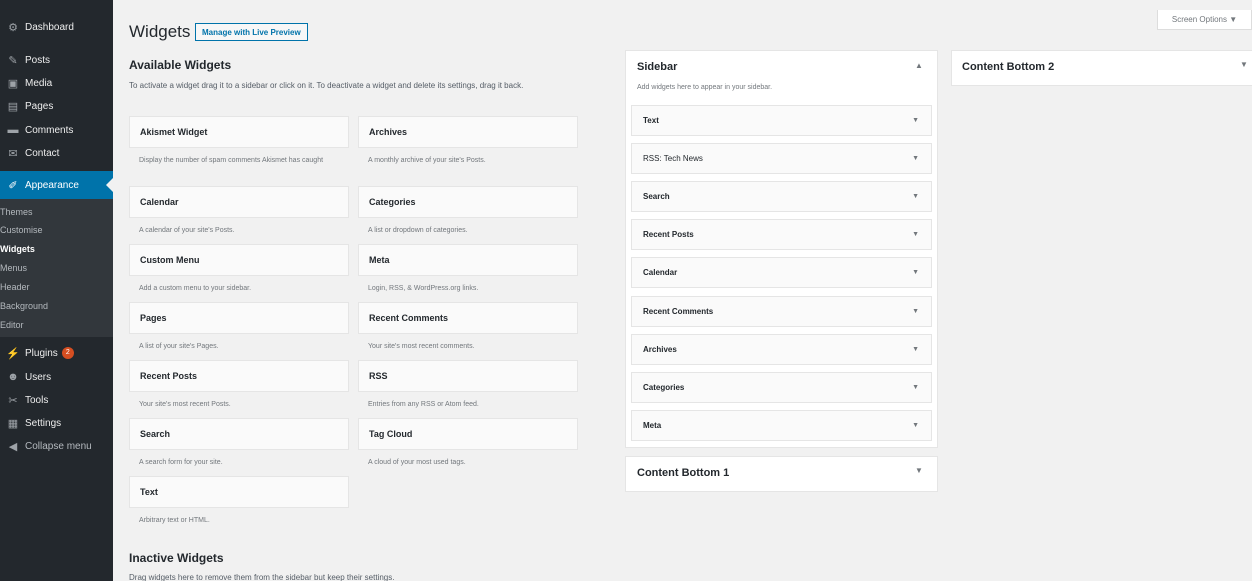 The width and height of the screenshot is (1252, 581). Describe the element at coordinates (1204, 20) in the screenshot. I see `screen-options-button: Screen Options ▼` at that location.